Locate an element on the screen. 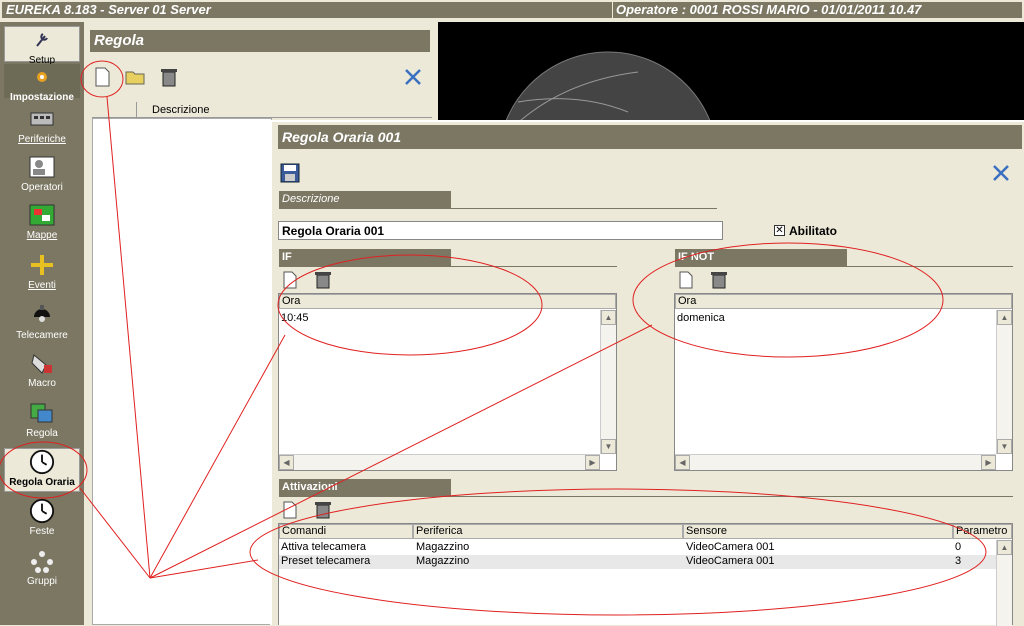 This screenshot has width=1024, height=626. sidebar-item-mappe: Mappe is located at coordinates (42, 224).